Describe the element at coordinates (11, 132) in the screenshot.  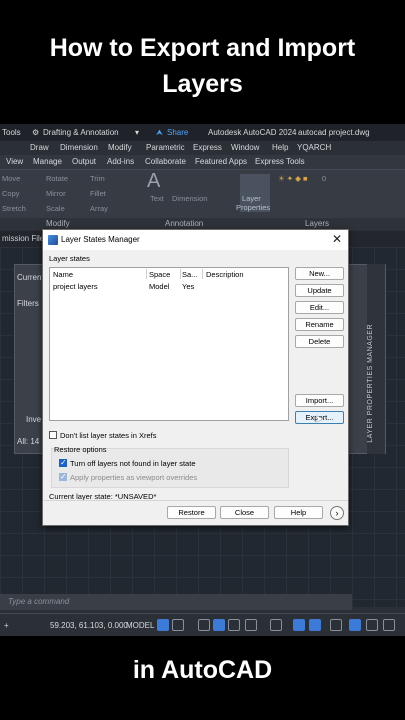
I see `menu-tools: Tools` at that location.